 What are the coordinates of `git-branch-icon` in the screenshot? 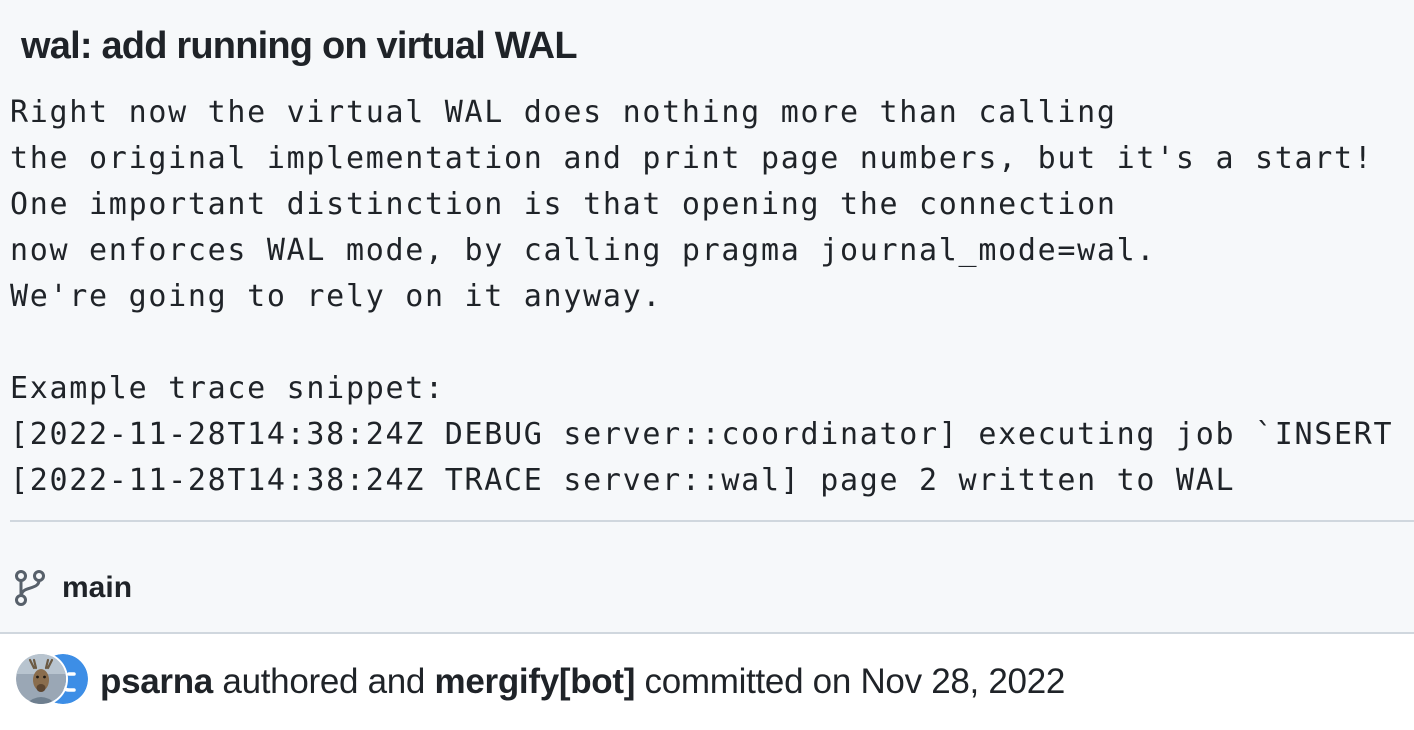 It's located at (30, 588).